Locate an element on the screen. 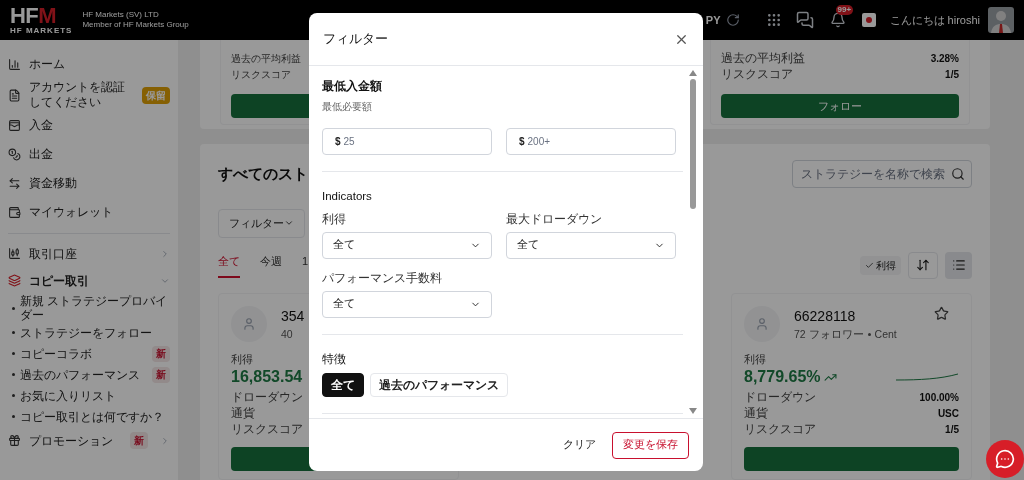 This screenshot has height=480, width=1024. company-text: Member of HF Markets Group is located at coordinates (135, 25).